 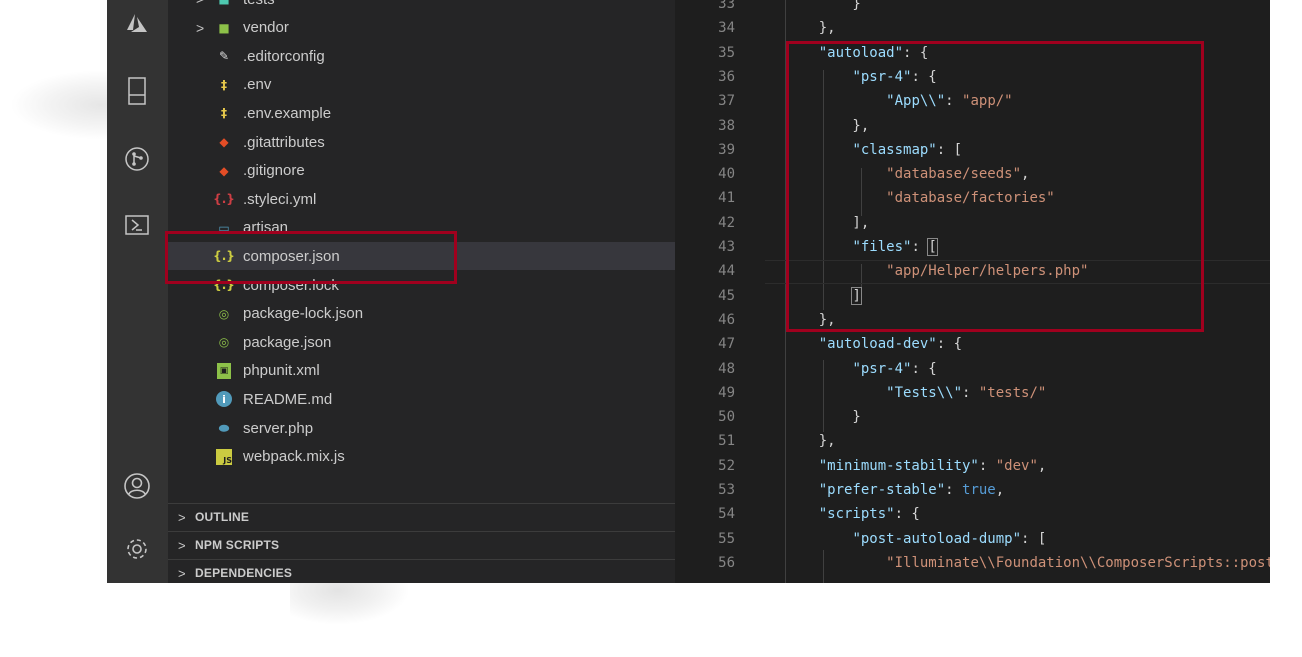 What do you see at coordinates (823, 417) in the screenshot?
I see `code-text: }` at bounding box center [823, 417].